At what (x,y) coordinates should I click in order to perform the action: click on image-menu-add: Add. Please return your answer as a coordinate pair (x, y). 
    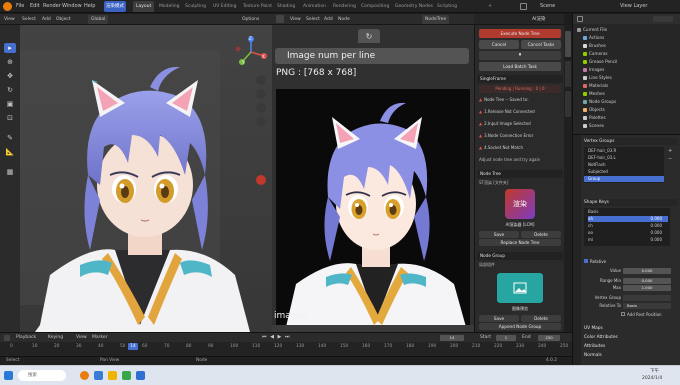
    Looking at the image, I should click on (328, 19).